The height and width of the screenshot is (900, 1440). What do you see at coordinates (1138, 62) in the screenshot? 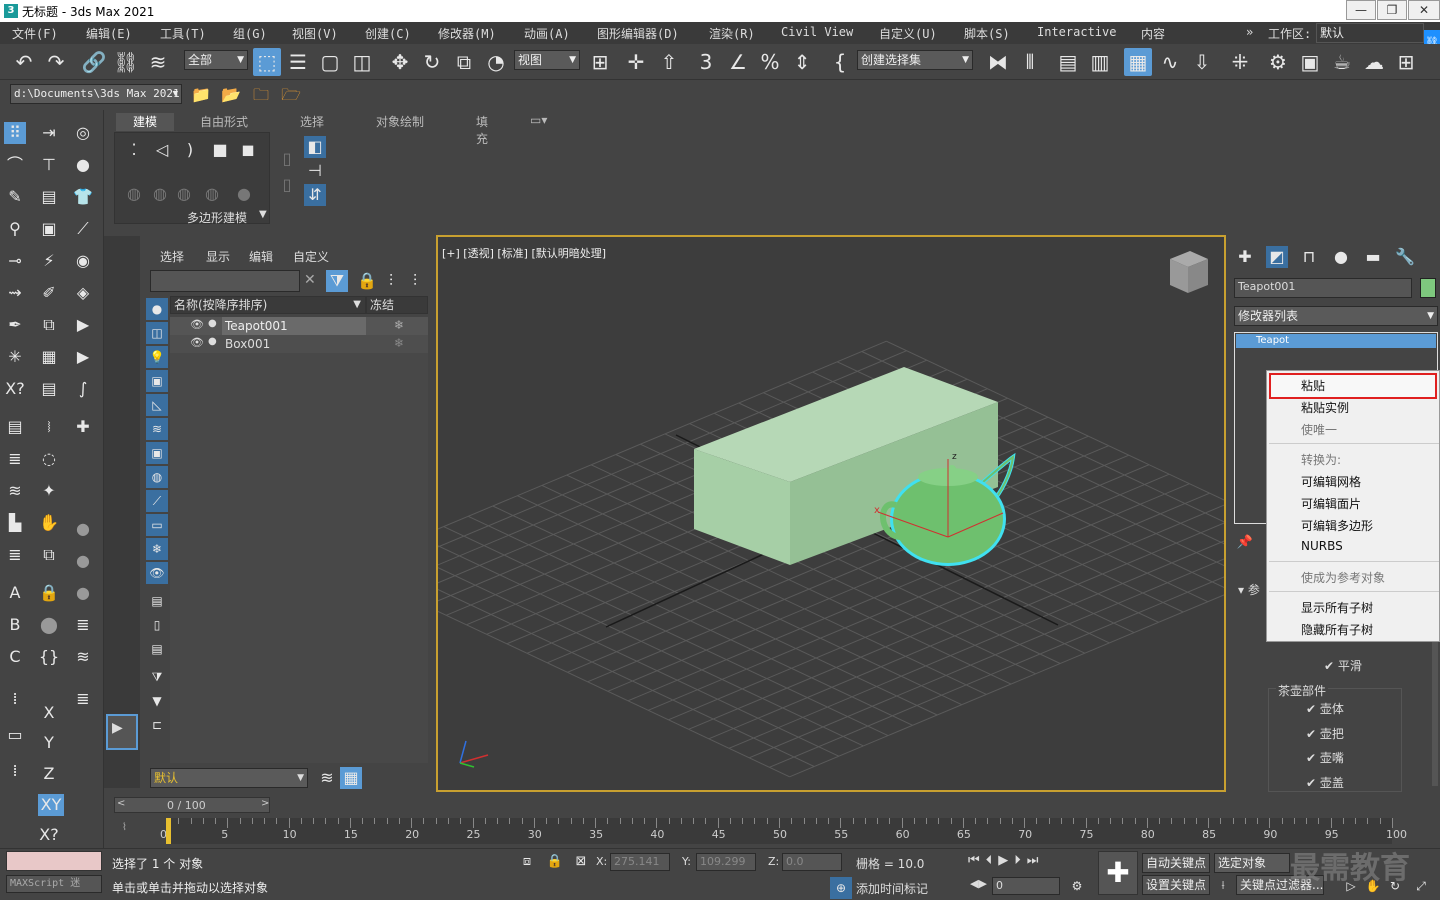
I see `toggle-ribbon-icon: ▦` at bounding box center [1138, 62].